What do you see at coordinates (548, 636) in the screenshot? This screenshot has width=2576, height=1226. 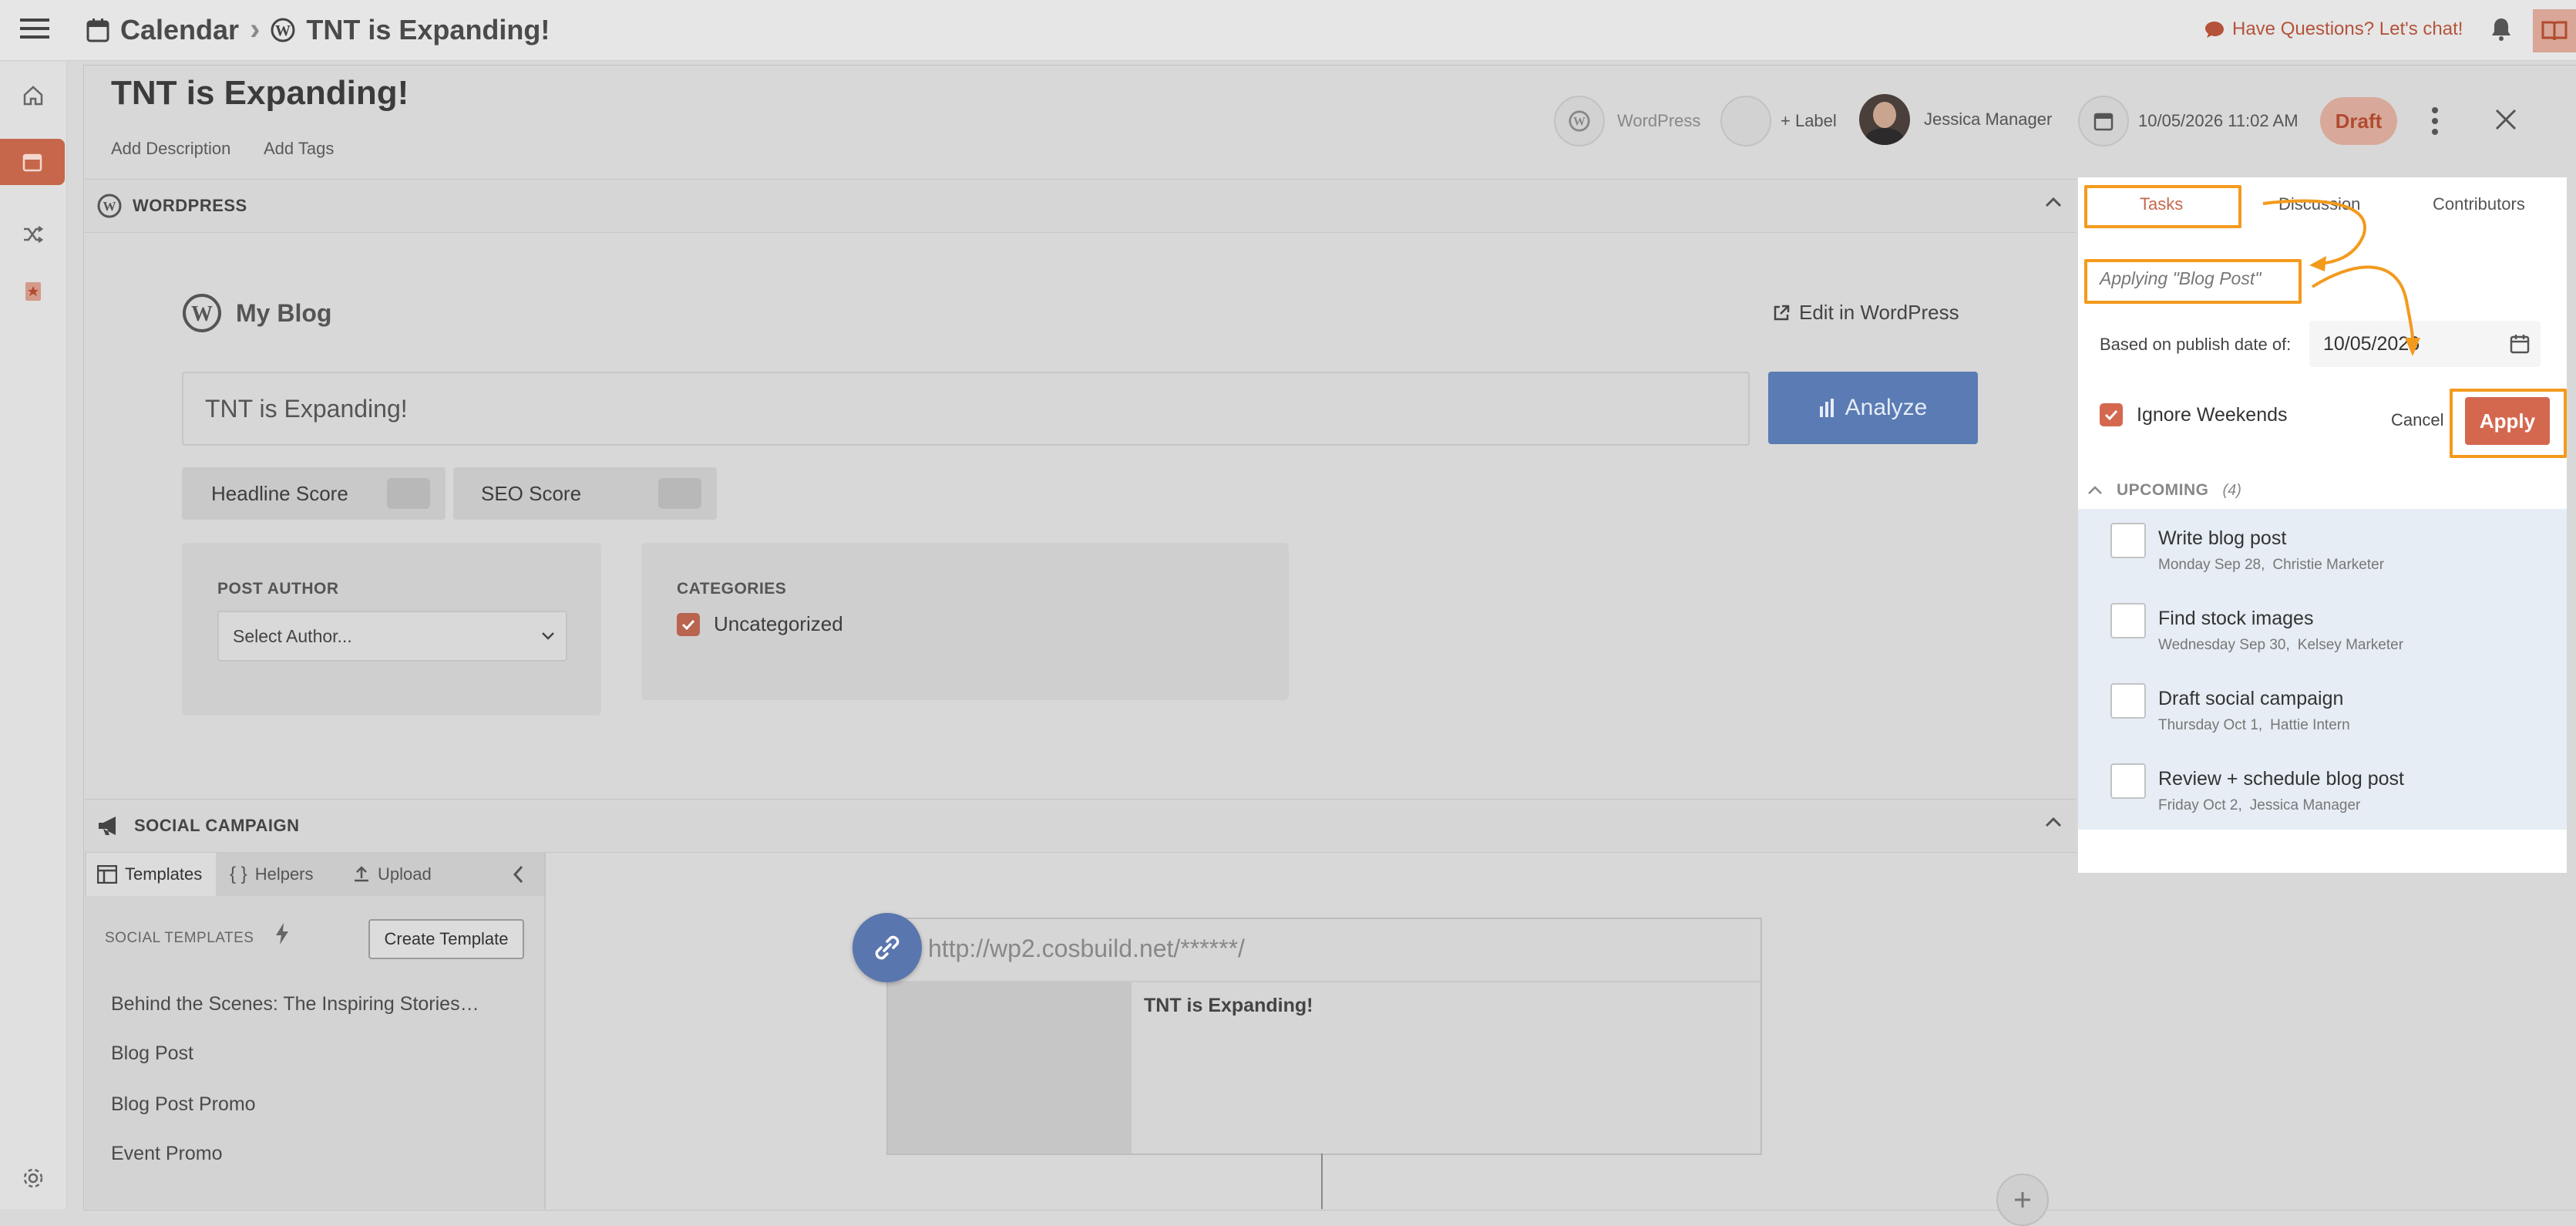 I see `chevron-down-icon` at bounding box center [548, 636].